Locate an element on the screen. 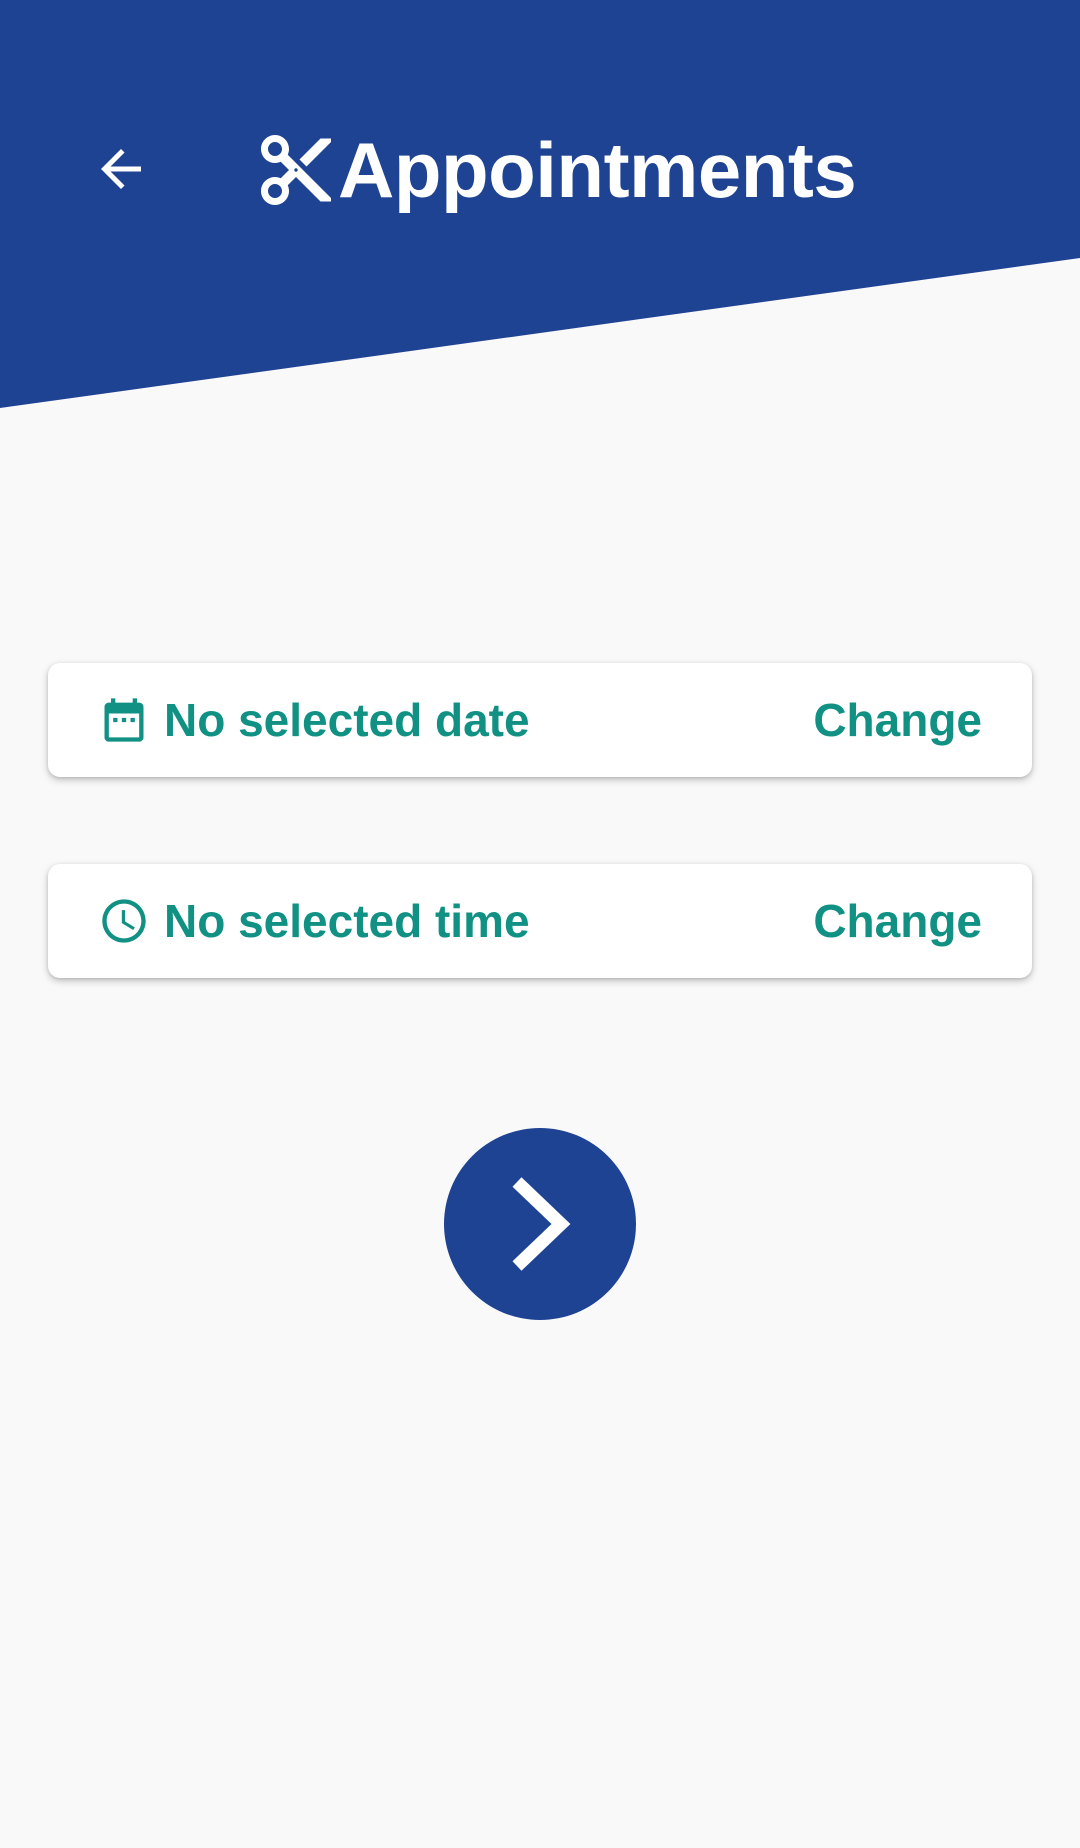  header-title-group: Appointments is located at coordinates (555, 170).